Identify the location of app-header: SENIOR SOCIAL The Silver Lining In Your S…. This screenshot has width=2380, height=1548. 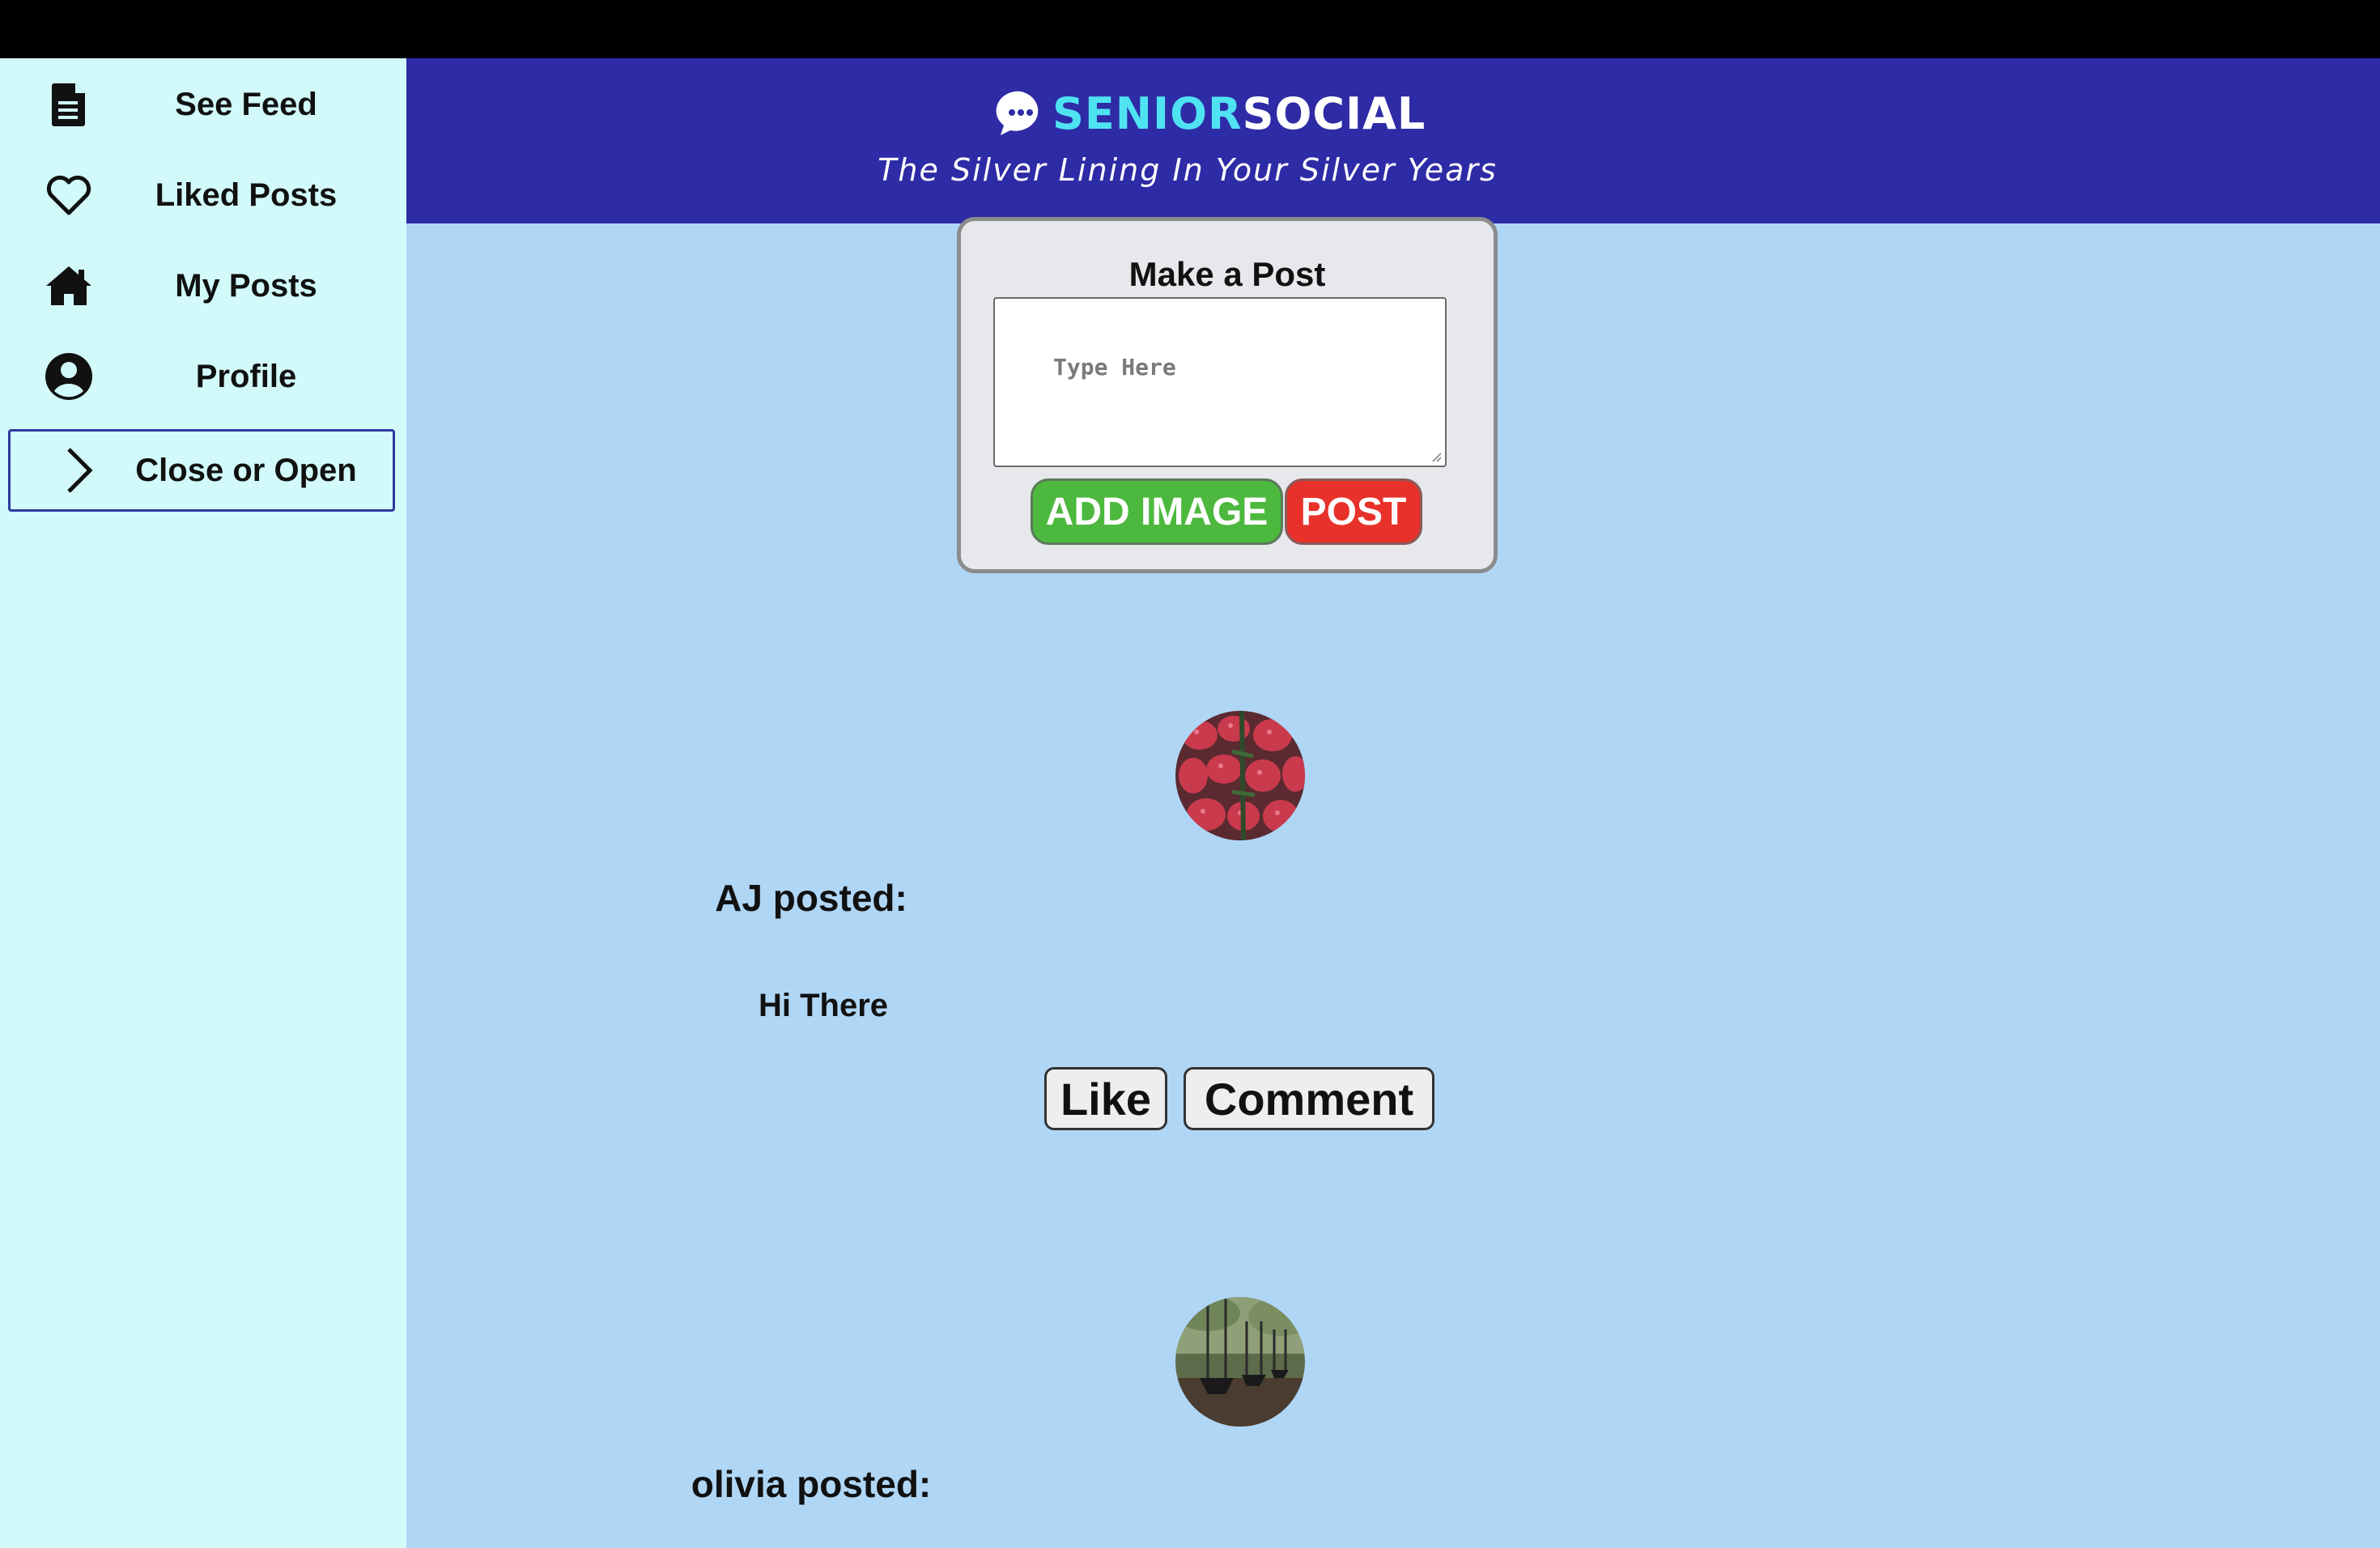
(1393, 141).